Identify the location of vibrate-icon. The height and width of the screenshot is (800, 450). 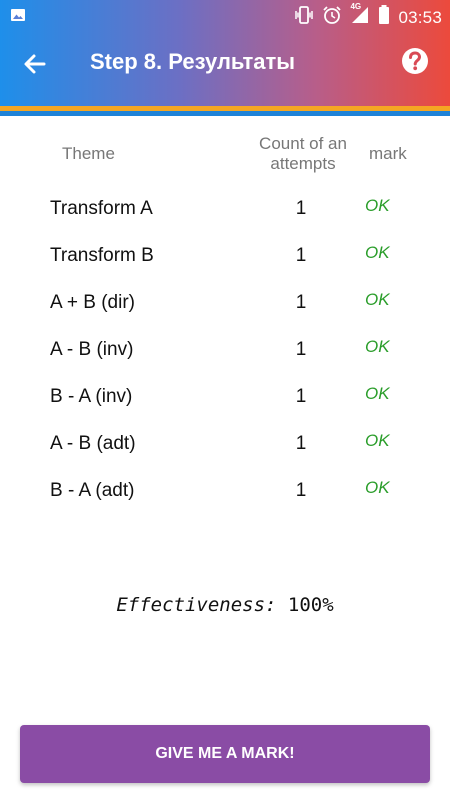
(304, 17).